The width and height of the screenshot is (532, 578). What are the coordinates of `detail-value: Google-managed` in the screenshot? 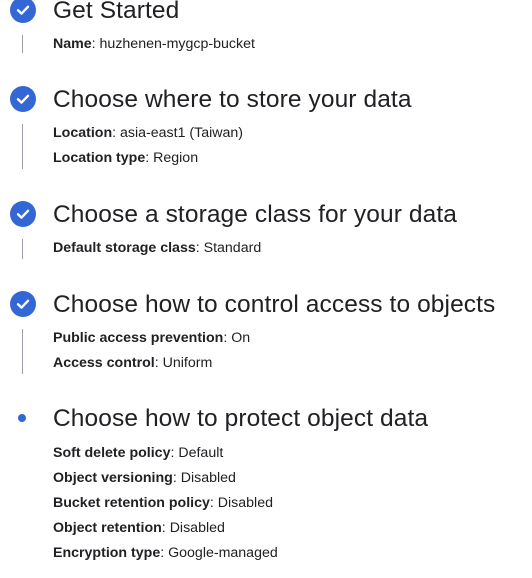 It's located at (223, 553).